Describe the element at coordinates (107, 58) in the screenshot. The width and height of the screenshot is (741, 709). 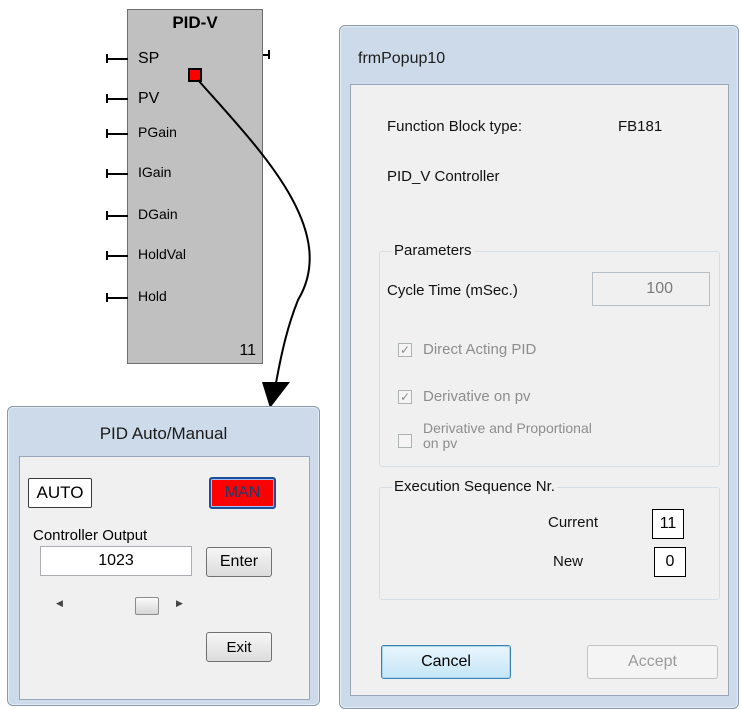
I see `pin-tick-sp` at that location.